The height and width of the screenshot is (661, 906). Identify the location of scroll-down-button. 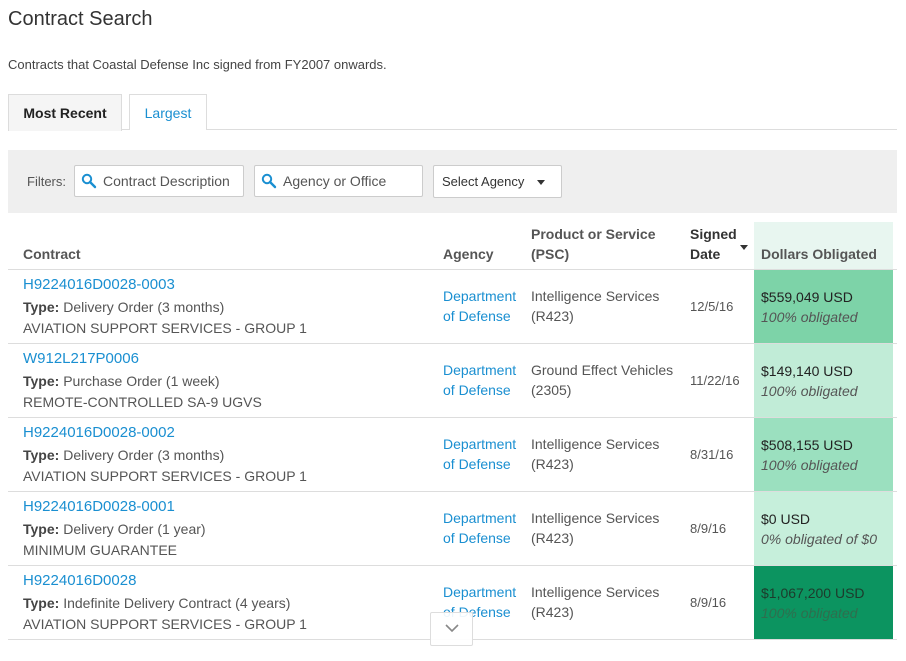
(451, 629).